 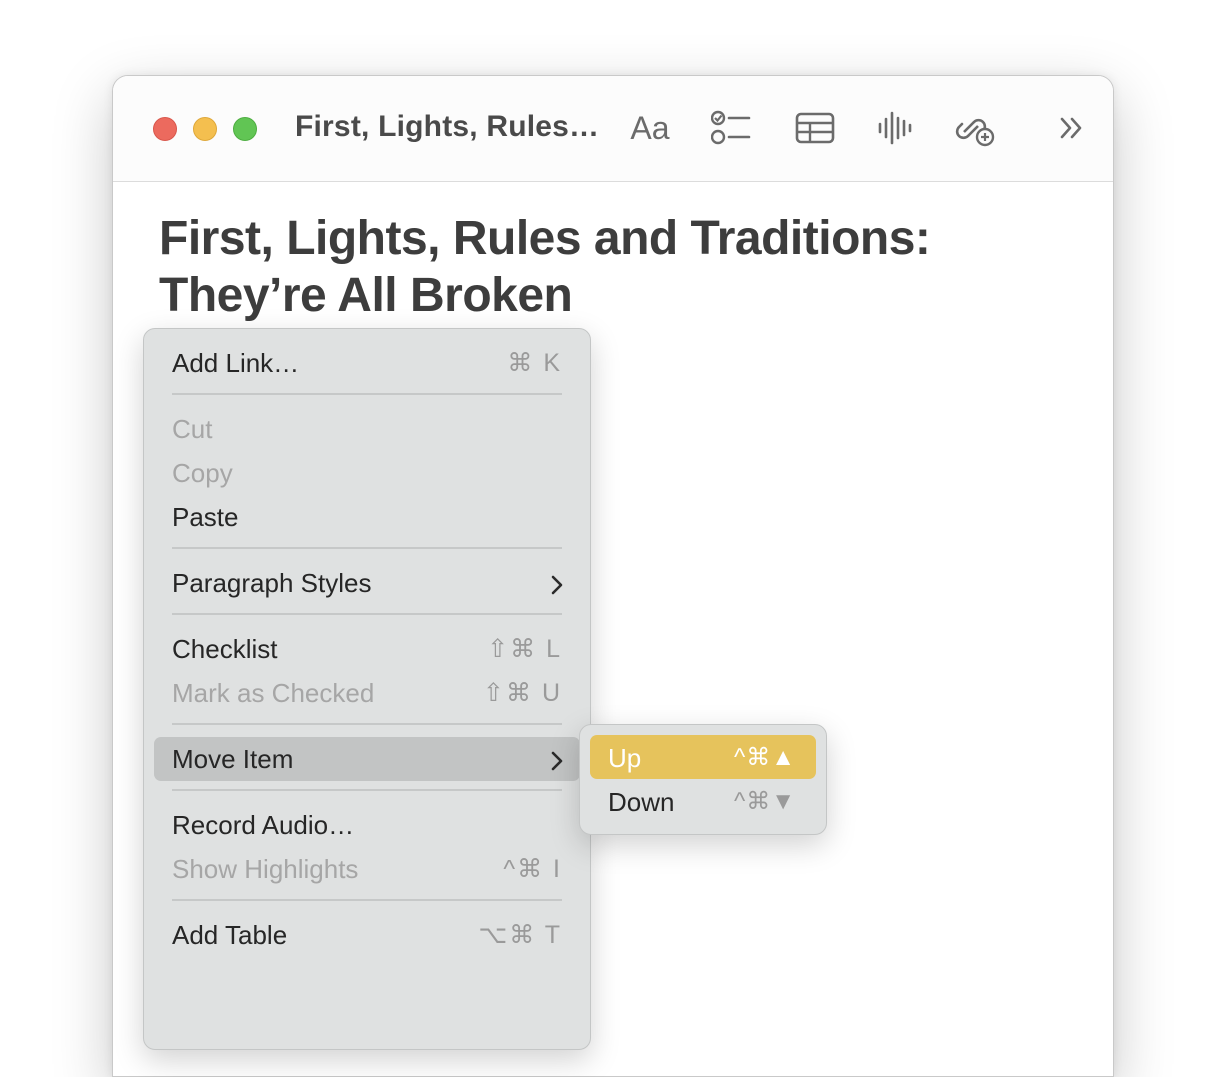 I want to click on menu-item-add-link: Add Link… ⌘ K, so click(x=367, y=363).